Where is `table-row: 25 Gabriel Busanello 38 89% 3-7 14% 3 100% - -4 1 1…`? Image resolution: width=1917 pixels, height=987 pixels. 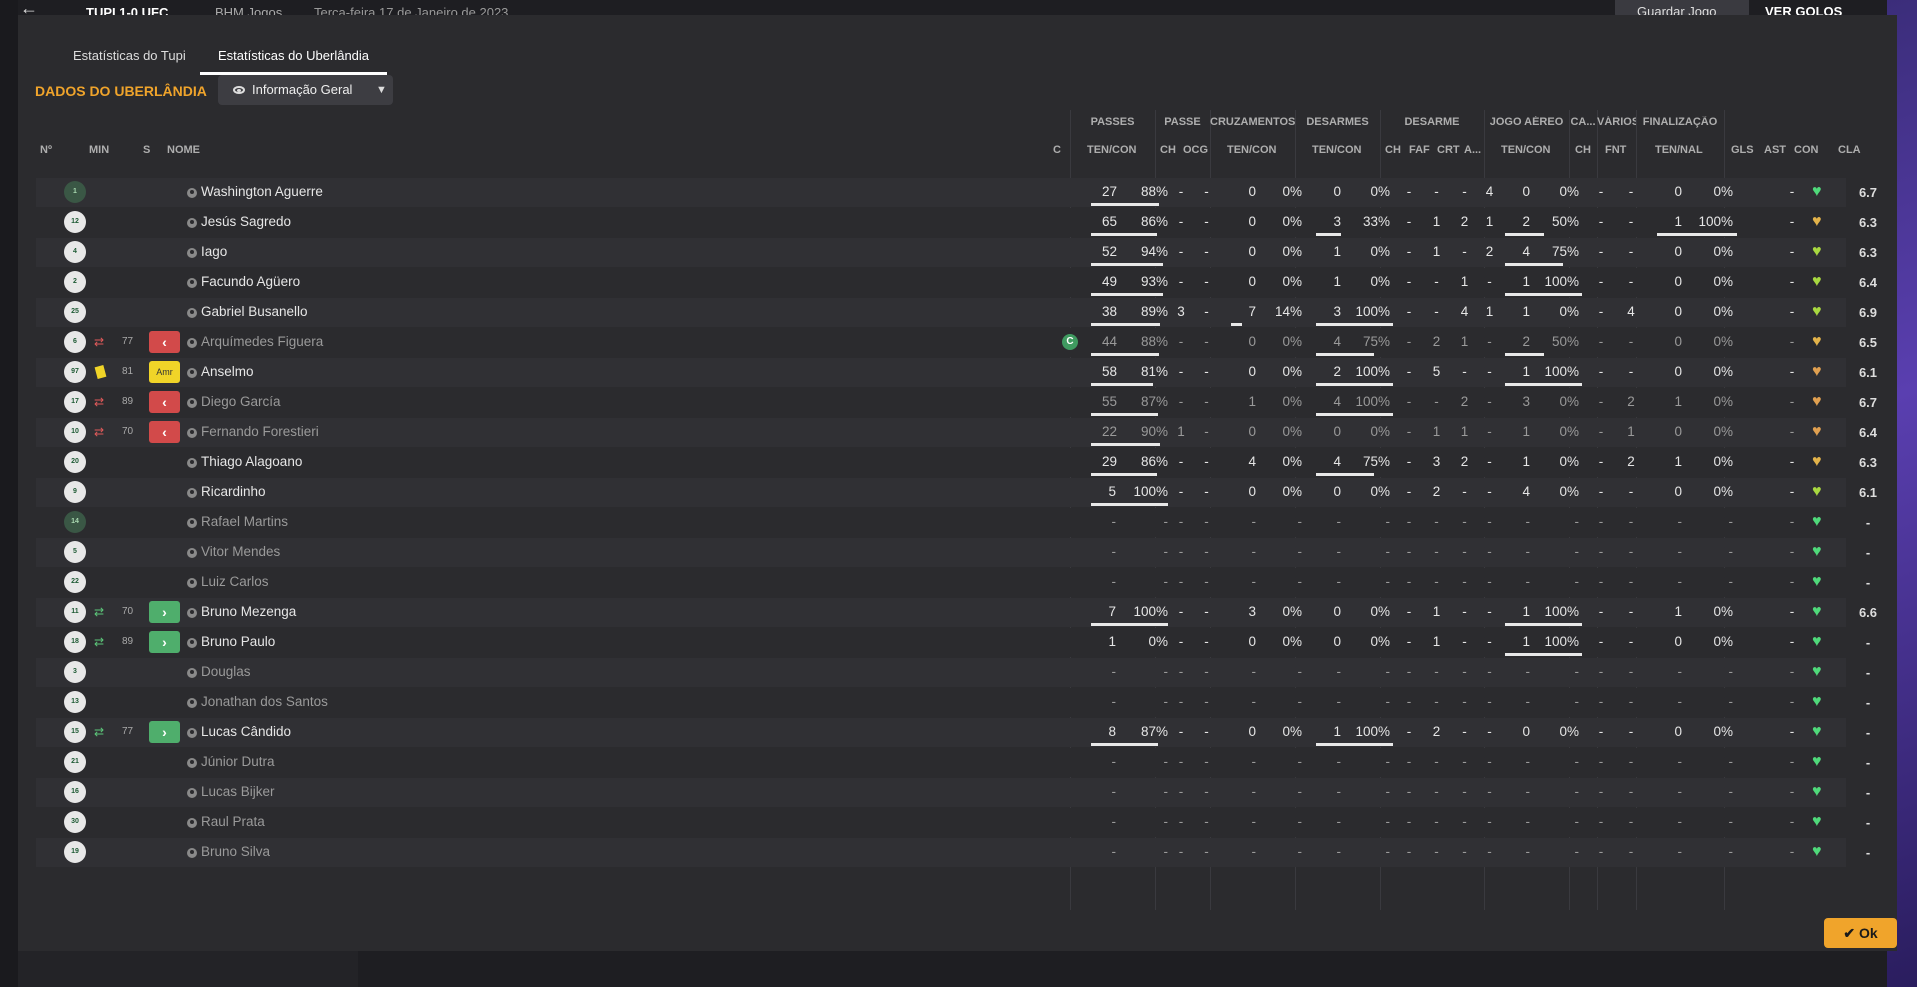 table-row: 25 Gabriel Busanello 38 89% 3-7 14% 3 100% - -4 1 1… is located at coordinates (956, 312).